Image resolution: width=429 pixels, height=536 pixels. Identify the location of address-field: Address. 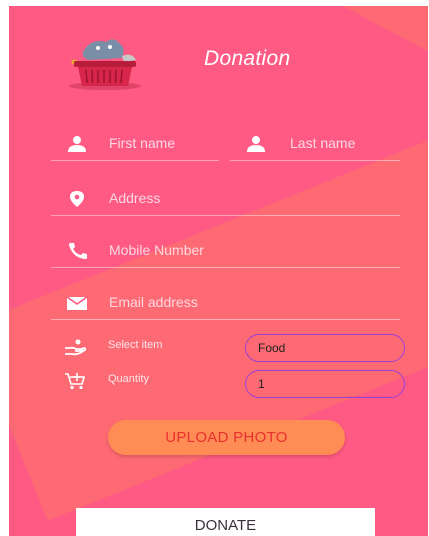
(225, 202).